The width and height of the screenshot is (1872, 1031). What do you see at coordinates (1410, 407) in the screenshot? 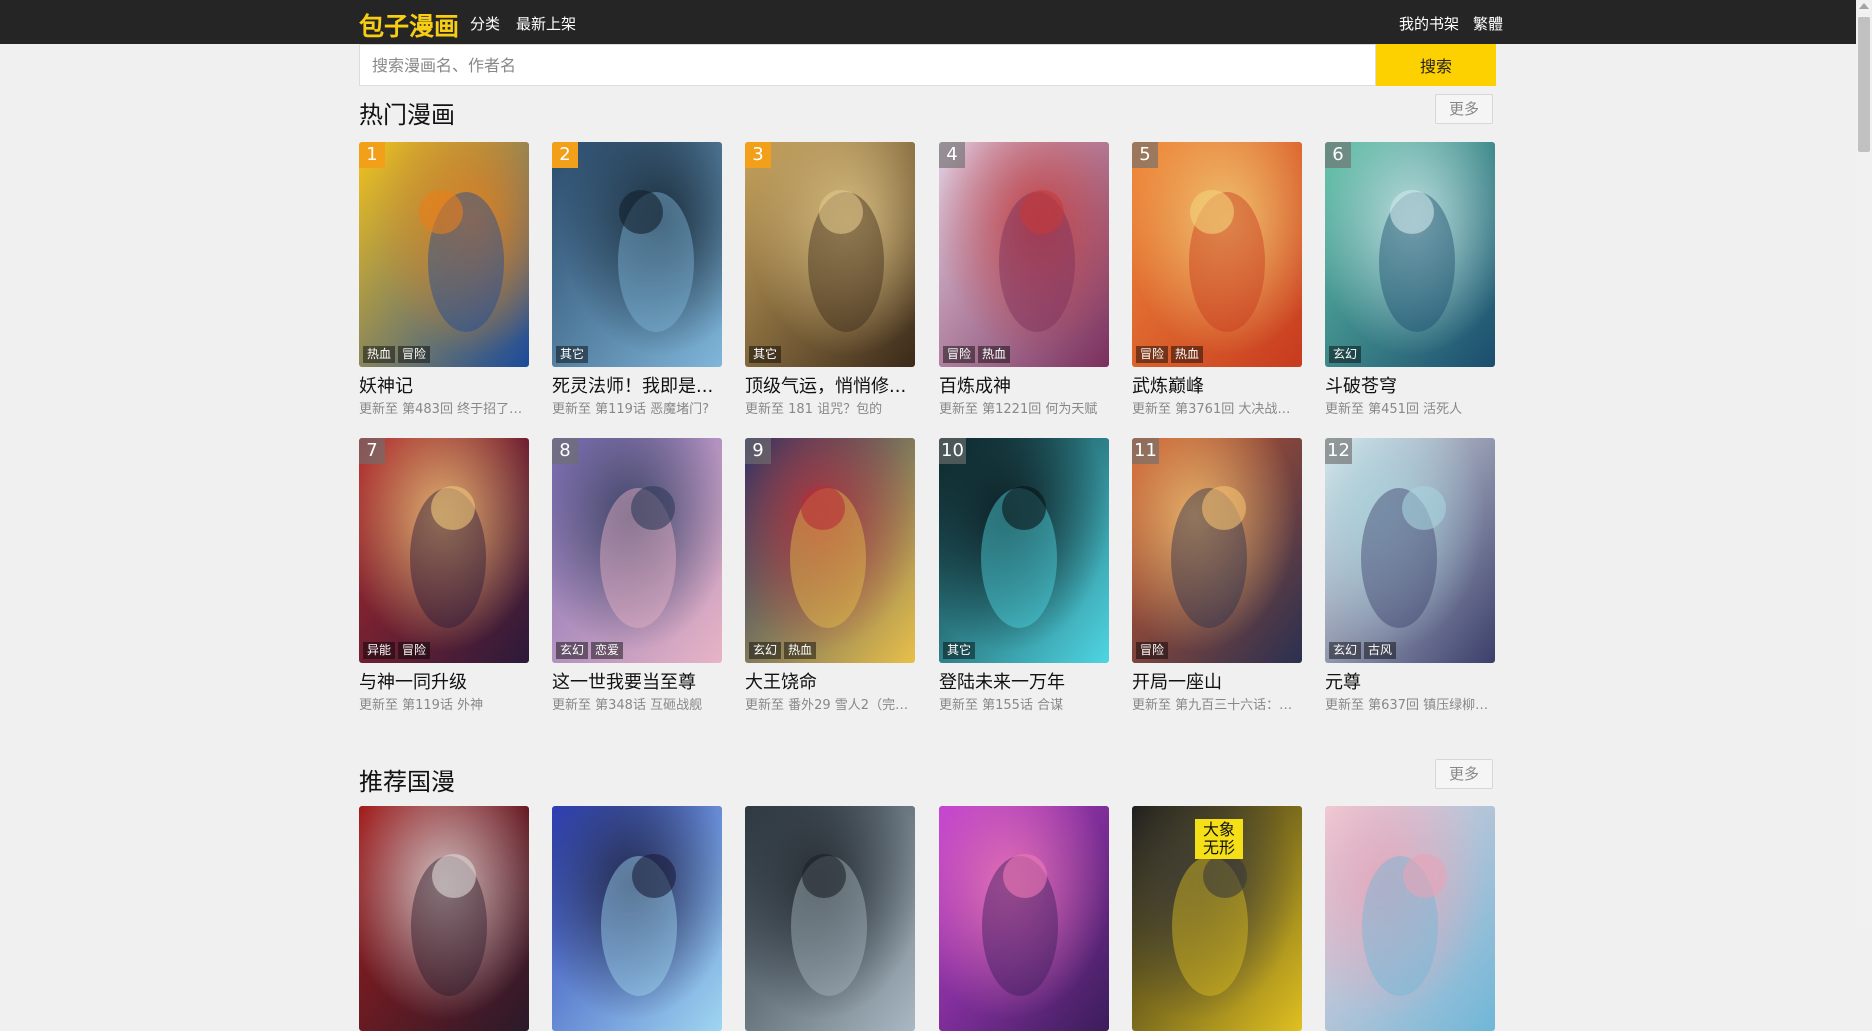
I see `latest-chapter: 更新至 第451回 活死人` at bounding box center [1410, 407].